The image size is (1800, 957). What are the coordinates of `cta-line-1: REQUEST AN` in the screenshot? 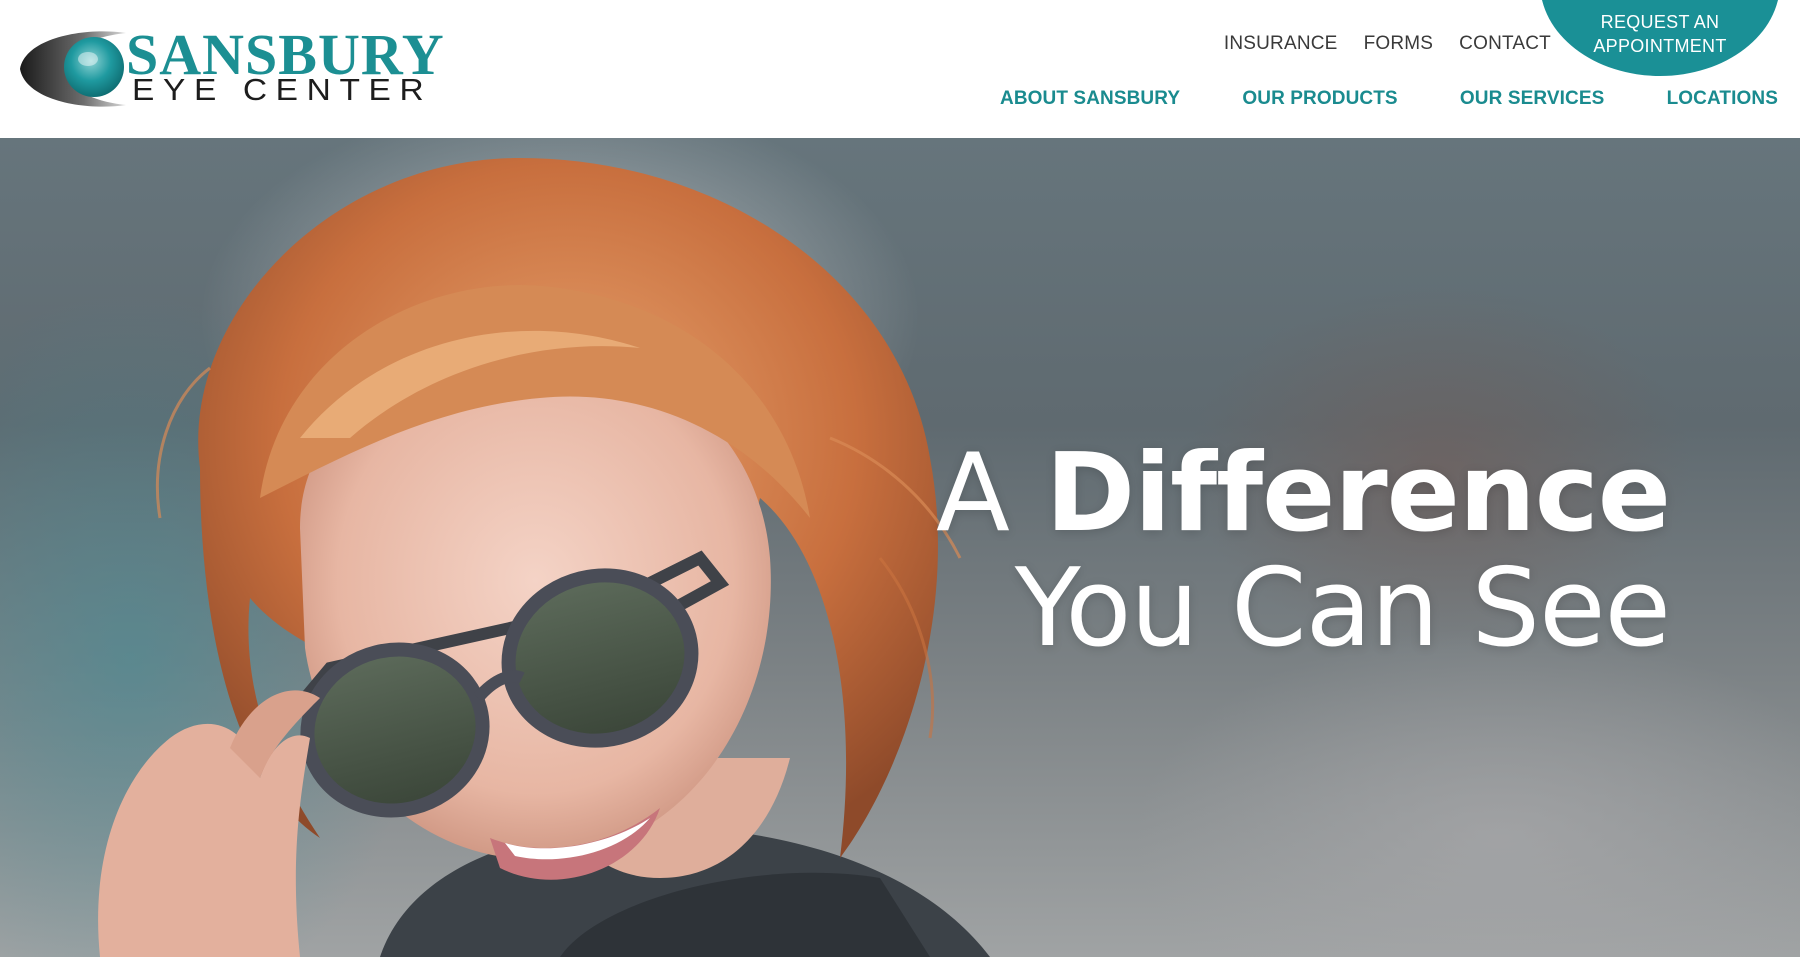 It's located at (1660, 22).